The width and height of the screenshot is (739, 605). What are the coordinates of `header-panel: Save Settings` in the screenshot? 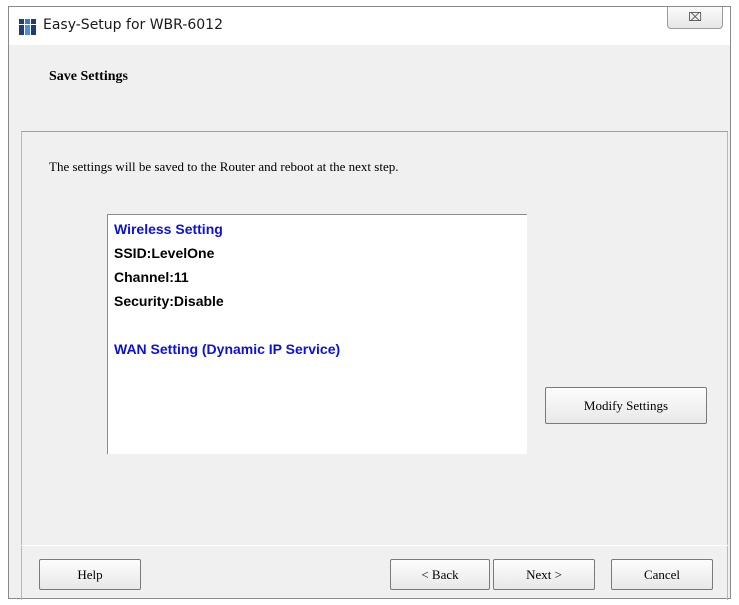 It's located at (374, 88).